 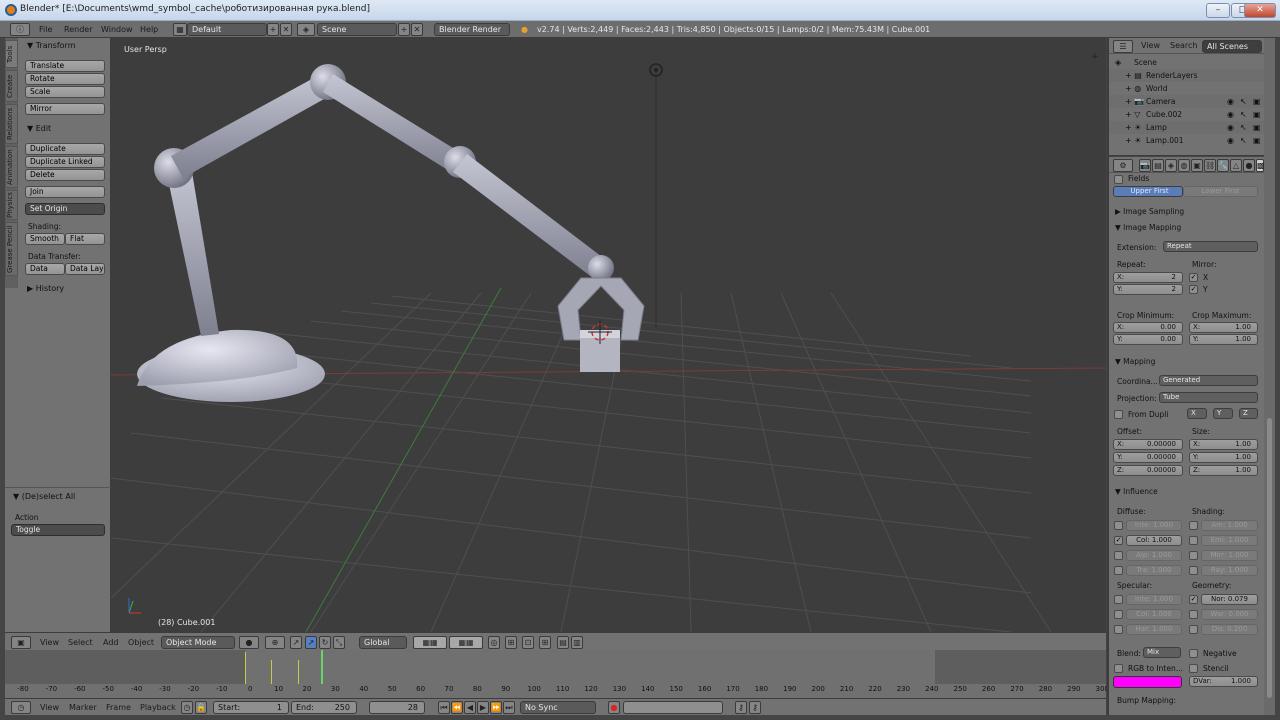 What do you see at coordinates (65, 92) in the screenshot?
I see `scale-button: Scale` at bounding box center [65, 92].